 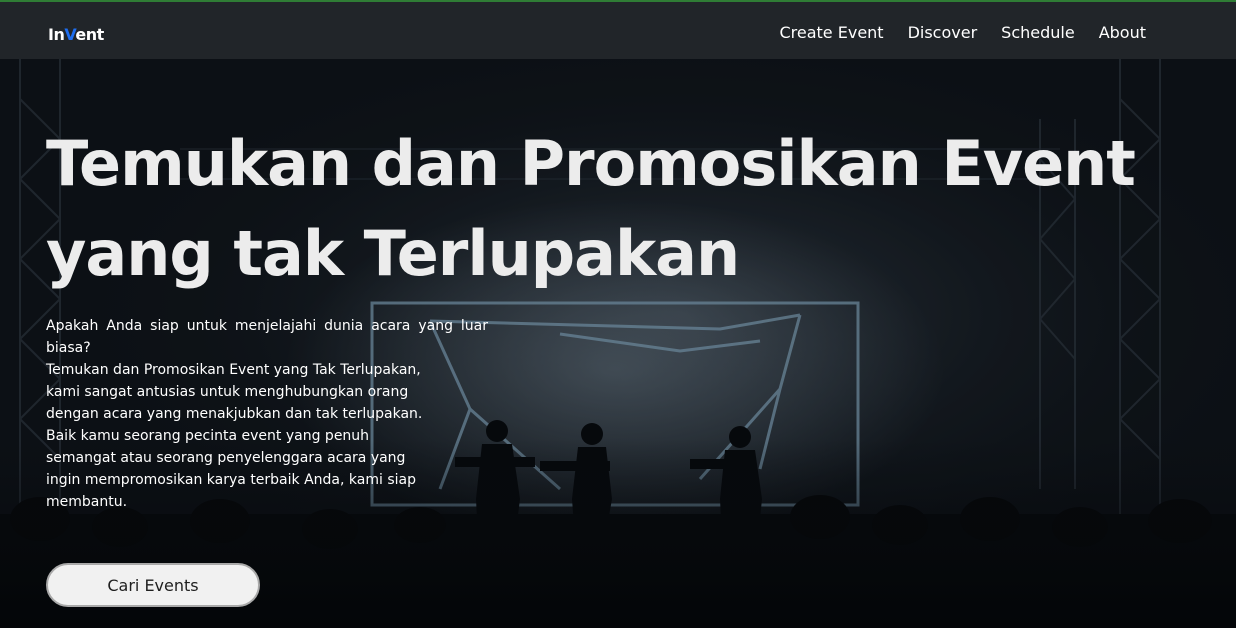 What do you see at coordinates (943, 32) in the screenshot?
I see `nav-link-discover: Discover` at bounding box center [943, 32].